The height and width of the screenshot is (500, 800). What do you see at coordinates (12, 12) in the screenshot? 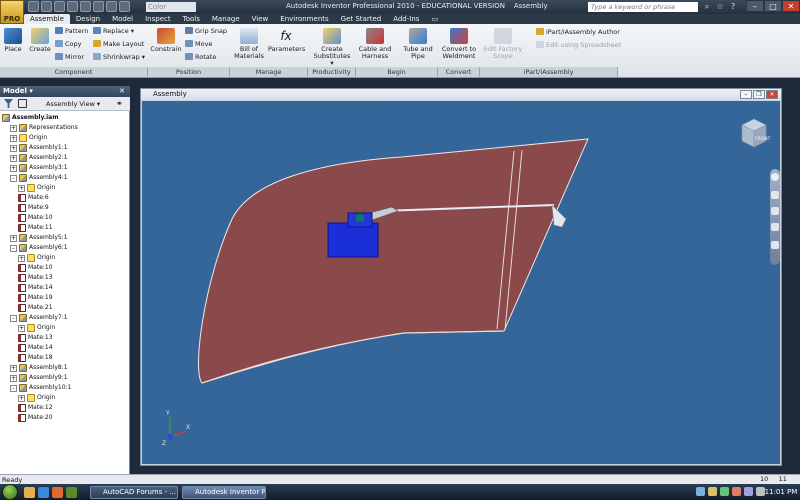
I see `application-menu-button: PRO` at bounding box center [12, 12].